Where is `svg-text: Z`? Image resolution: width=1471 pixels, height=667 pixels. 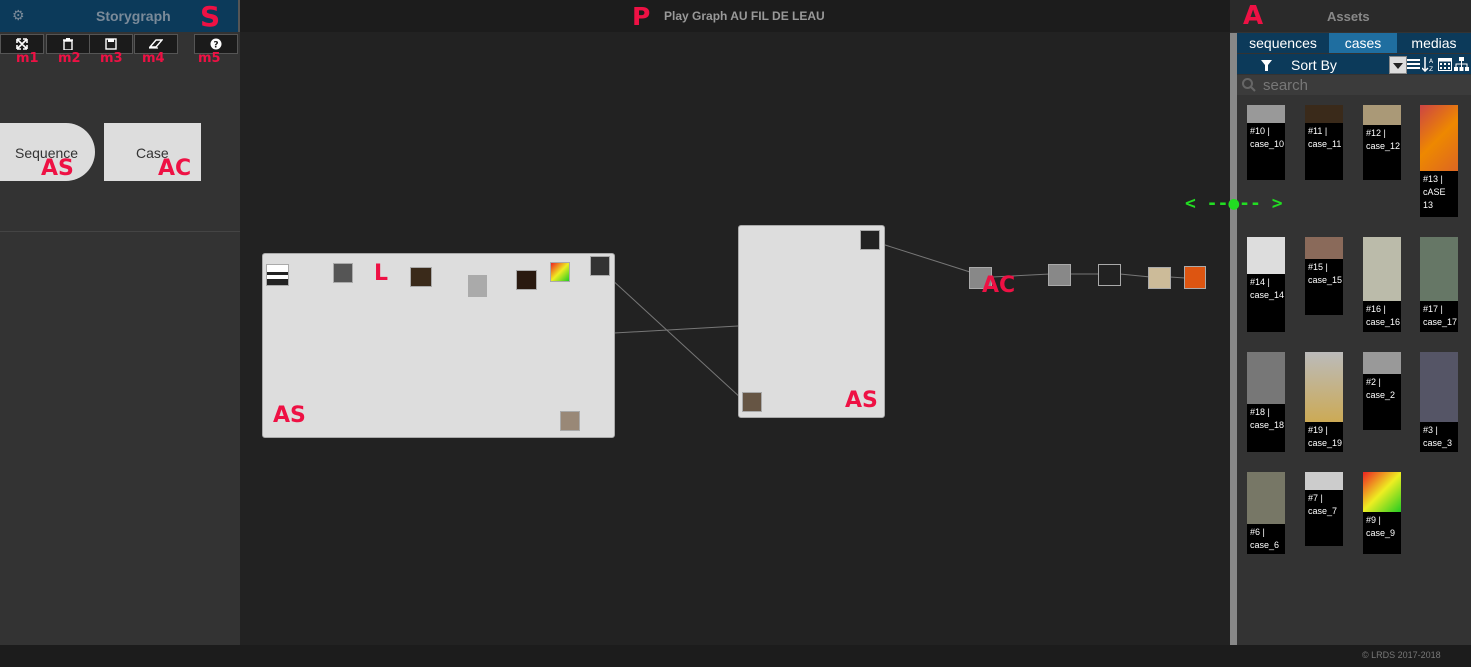
svg-text: Z is located at coordinates (1431, 69).